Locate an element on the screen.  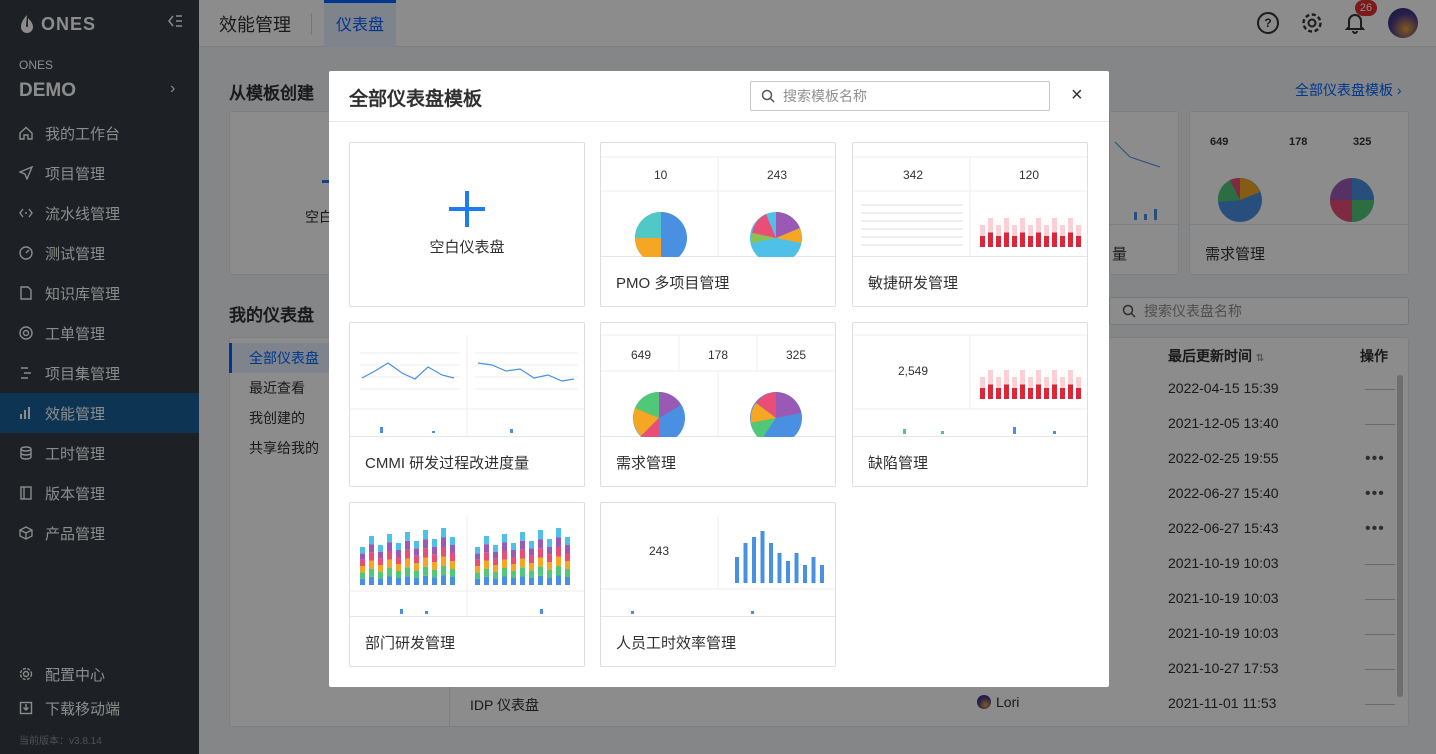
modal-title: 全部仪表盘模板 is located at coordinates (416, 99).